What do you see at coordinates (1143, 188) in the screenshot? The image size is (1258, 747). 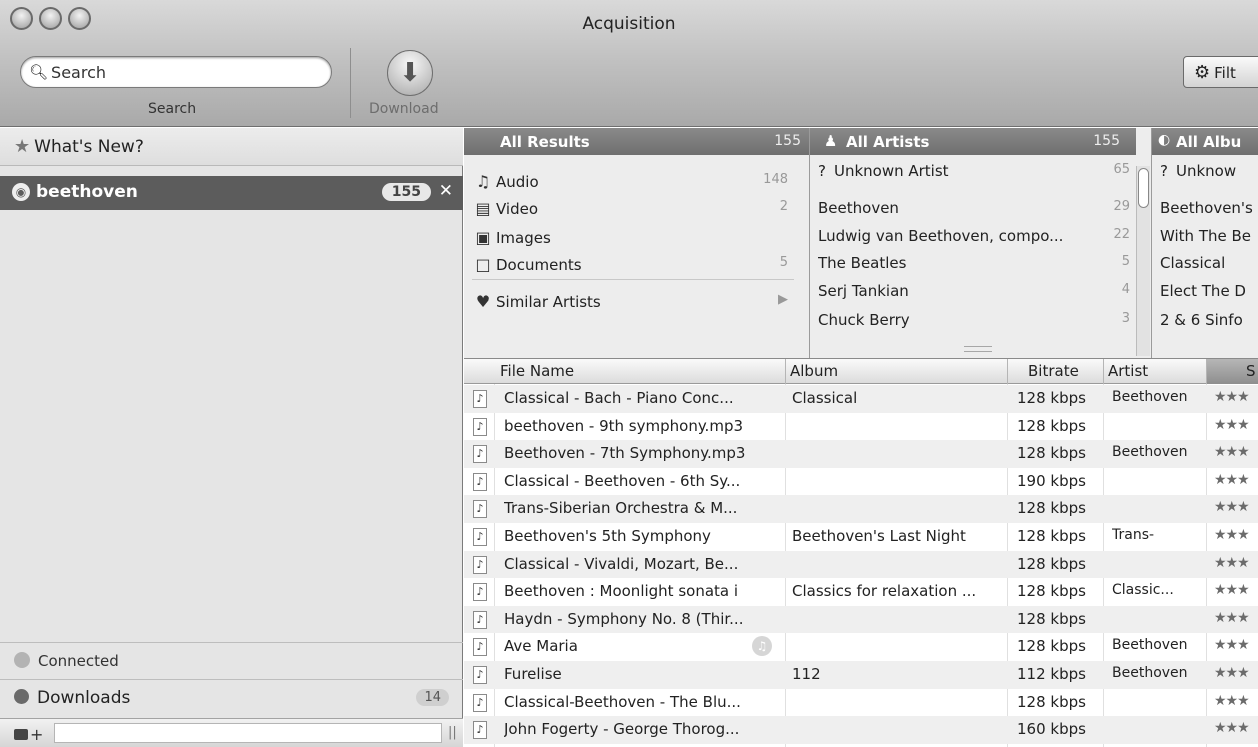 I see `scrollbar-thumb` at bounding box center [1143, 188].